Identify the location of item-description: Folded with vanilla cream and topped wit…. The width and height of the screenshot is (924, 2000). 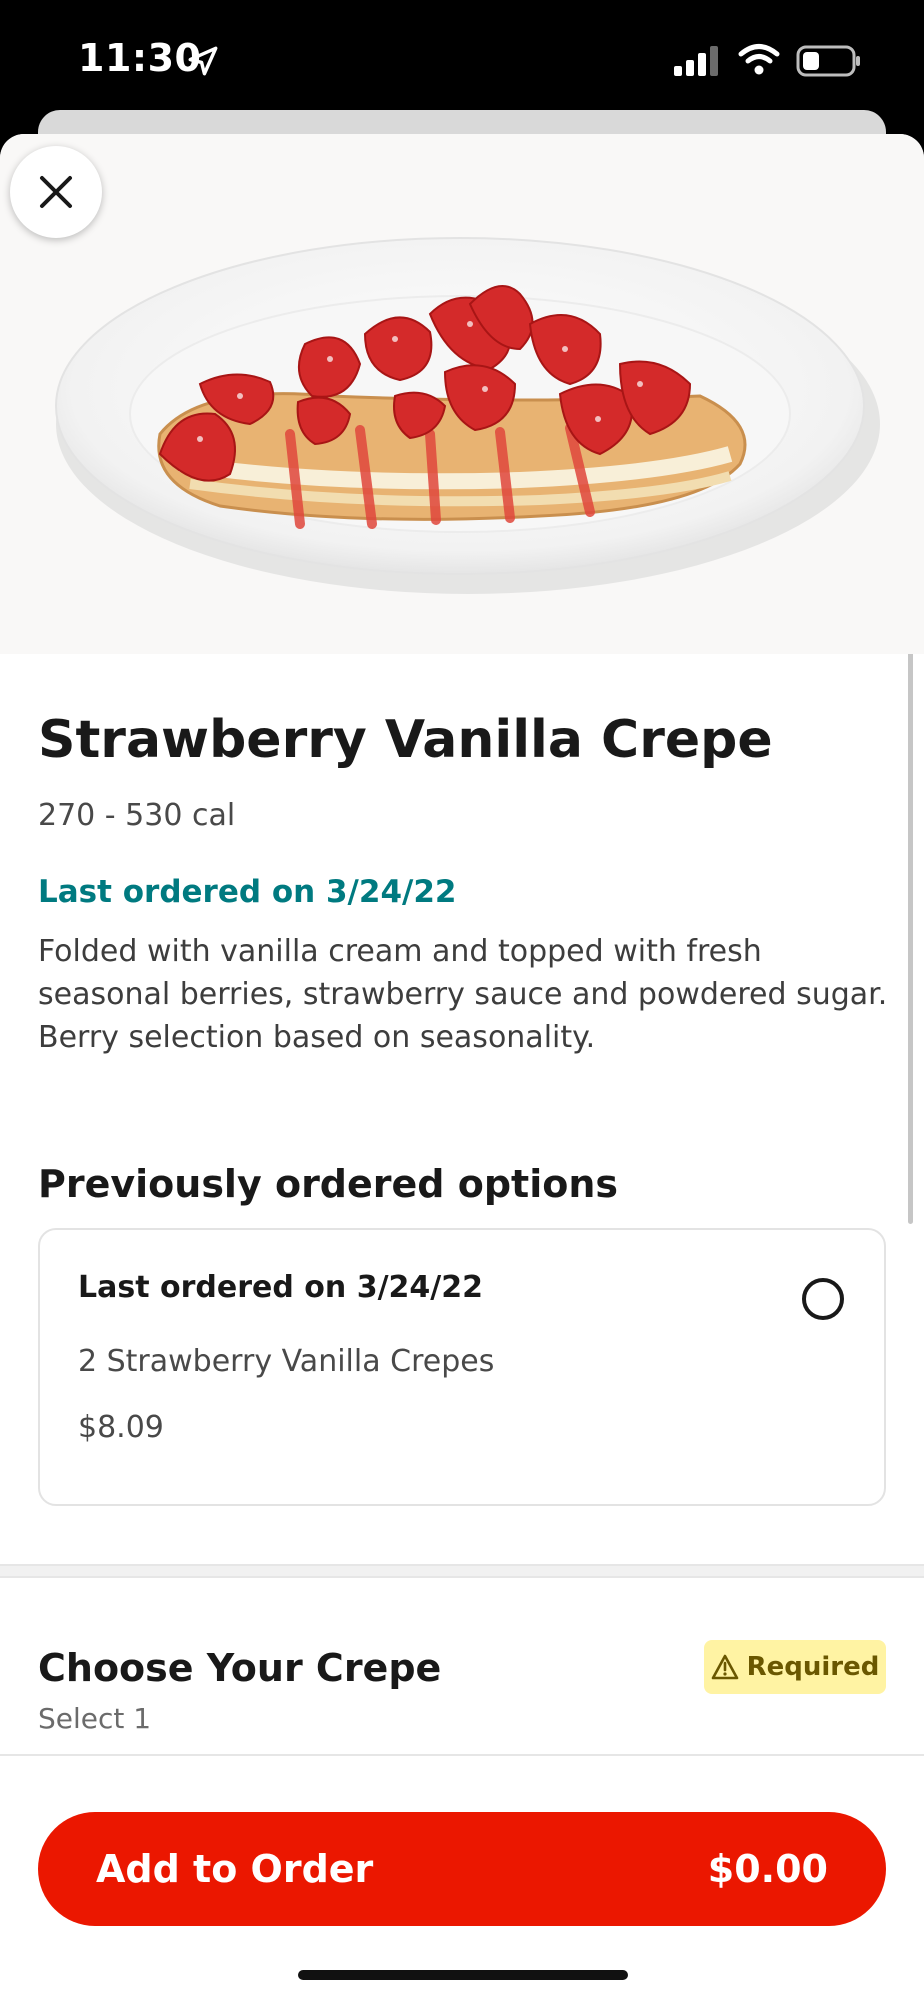
(463, 994).